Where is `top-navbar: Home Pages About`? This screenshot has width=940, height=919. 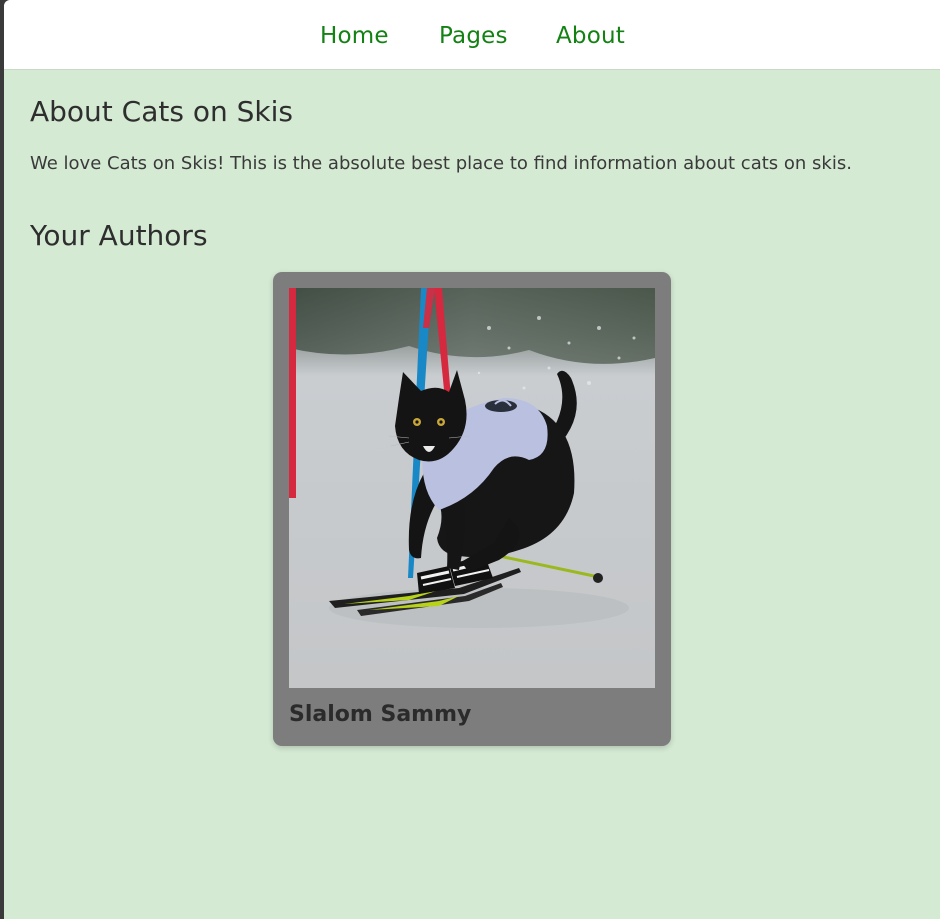
top-navbar: Home Pages About is located at coordinates (472, 35).